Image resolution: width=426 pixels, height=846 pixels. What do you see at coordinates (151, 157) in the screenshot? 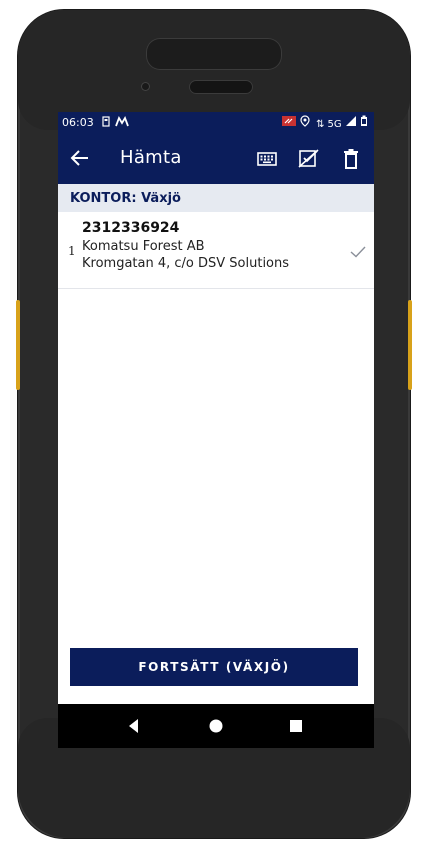
I see `page-title: Hämta` at bounding box center [151, 157].